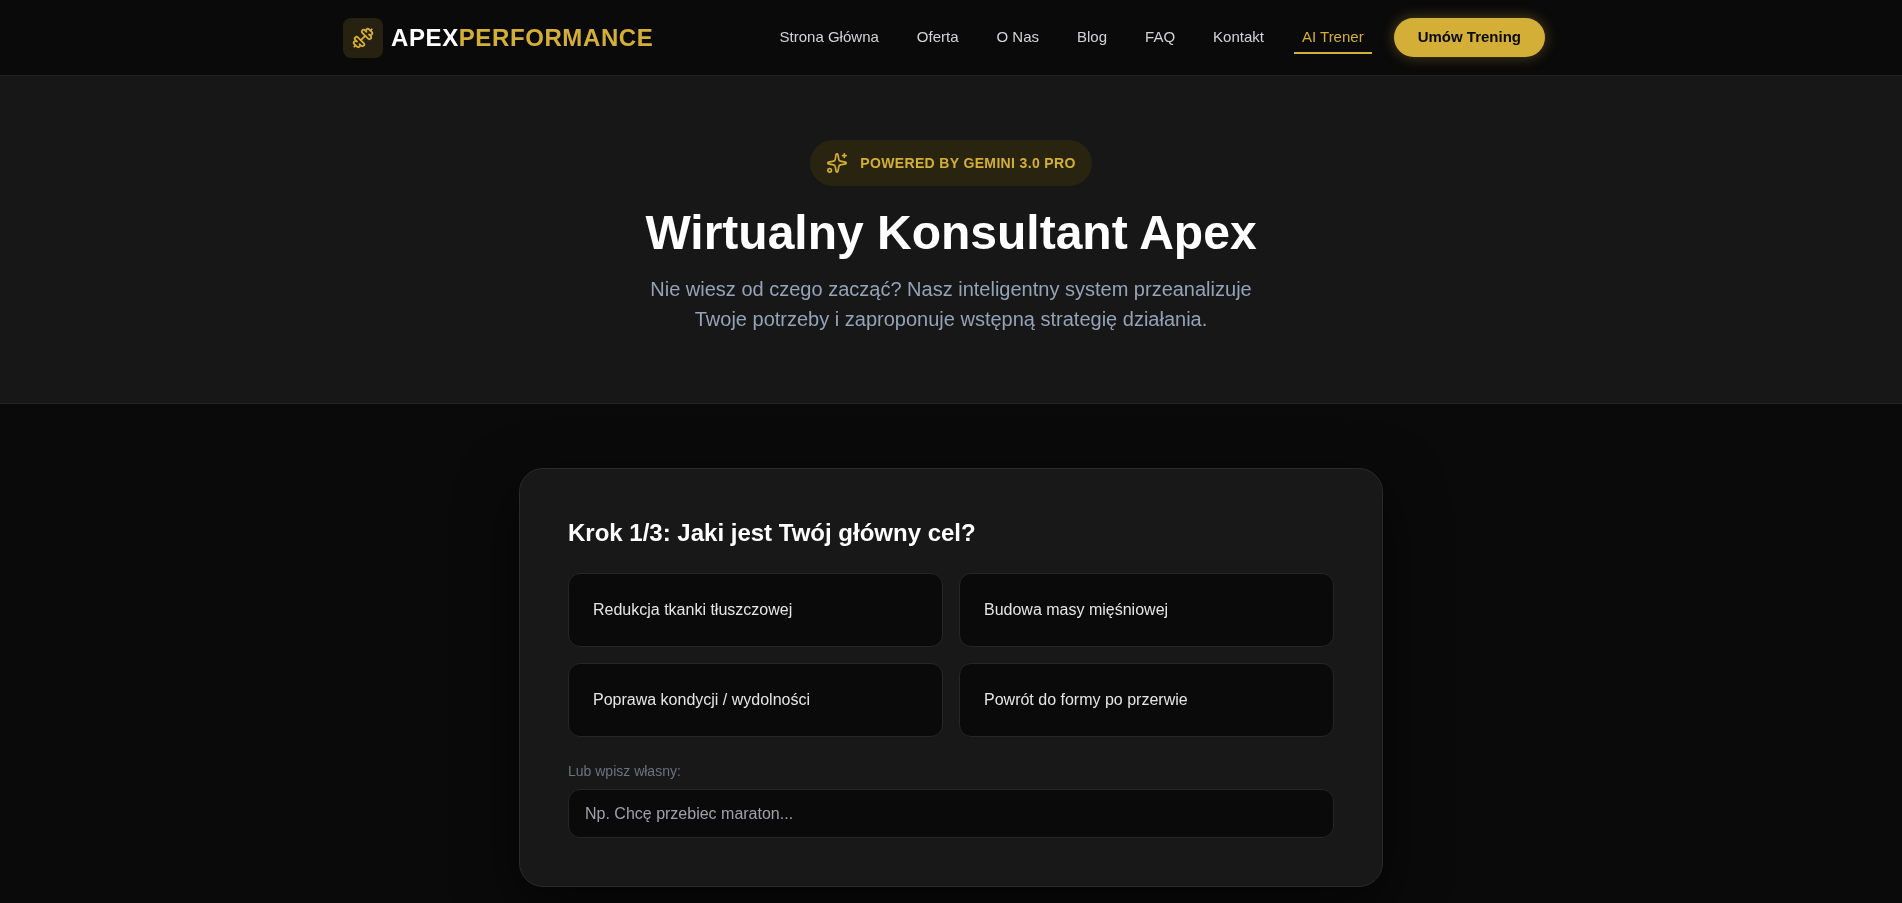 Image resolution: width=1902 pixels, height=903 pixels. What do you see at coordinates (1092, 37) in the screenshot?
I see `nav-link: Blog` at bounding box center [1092, 37].